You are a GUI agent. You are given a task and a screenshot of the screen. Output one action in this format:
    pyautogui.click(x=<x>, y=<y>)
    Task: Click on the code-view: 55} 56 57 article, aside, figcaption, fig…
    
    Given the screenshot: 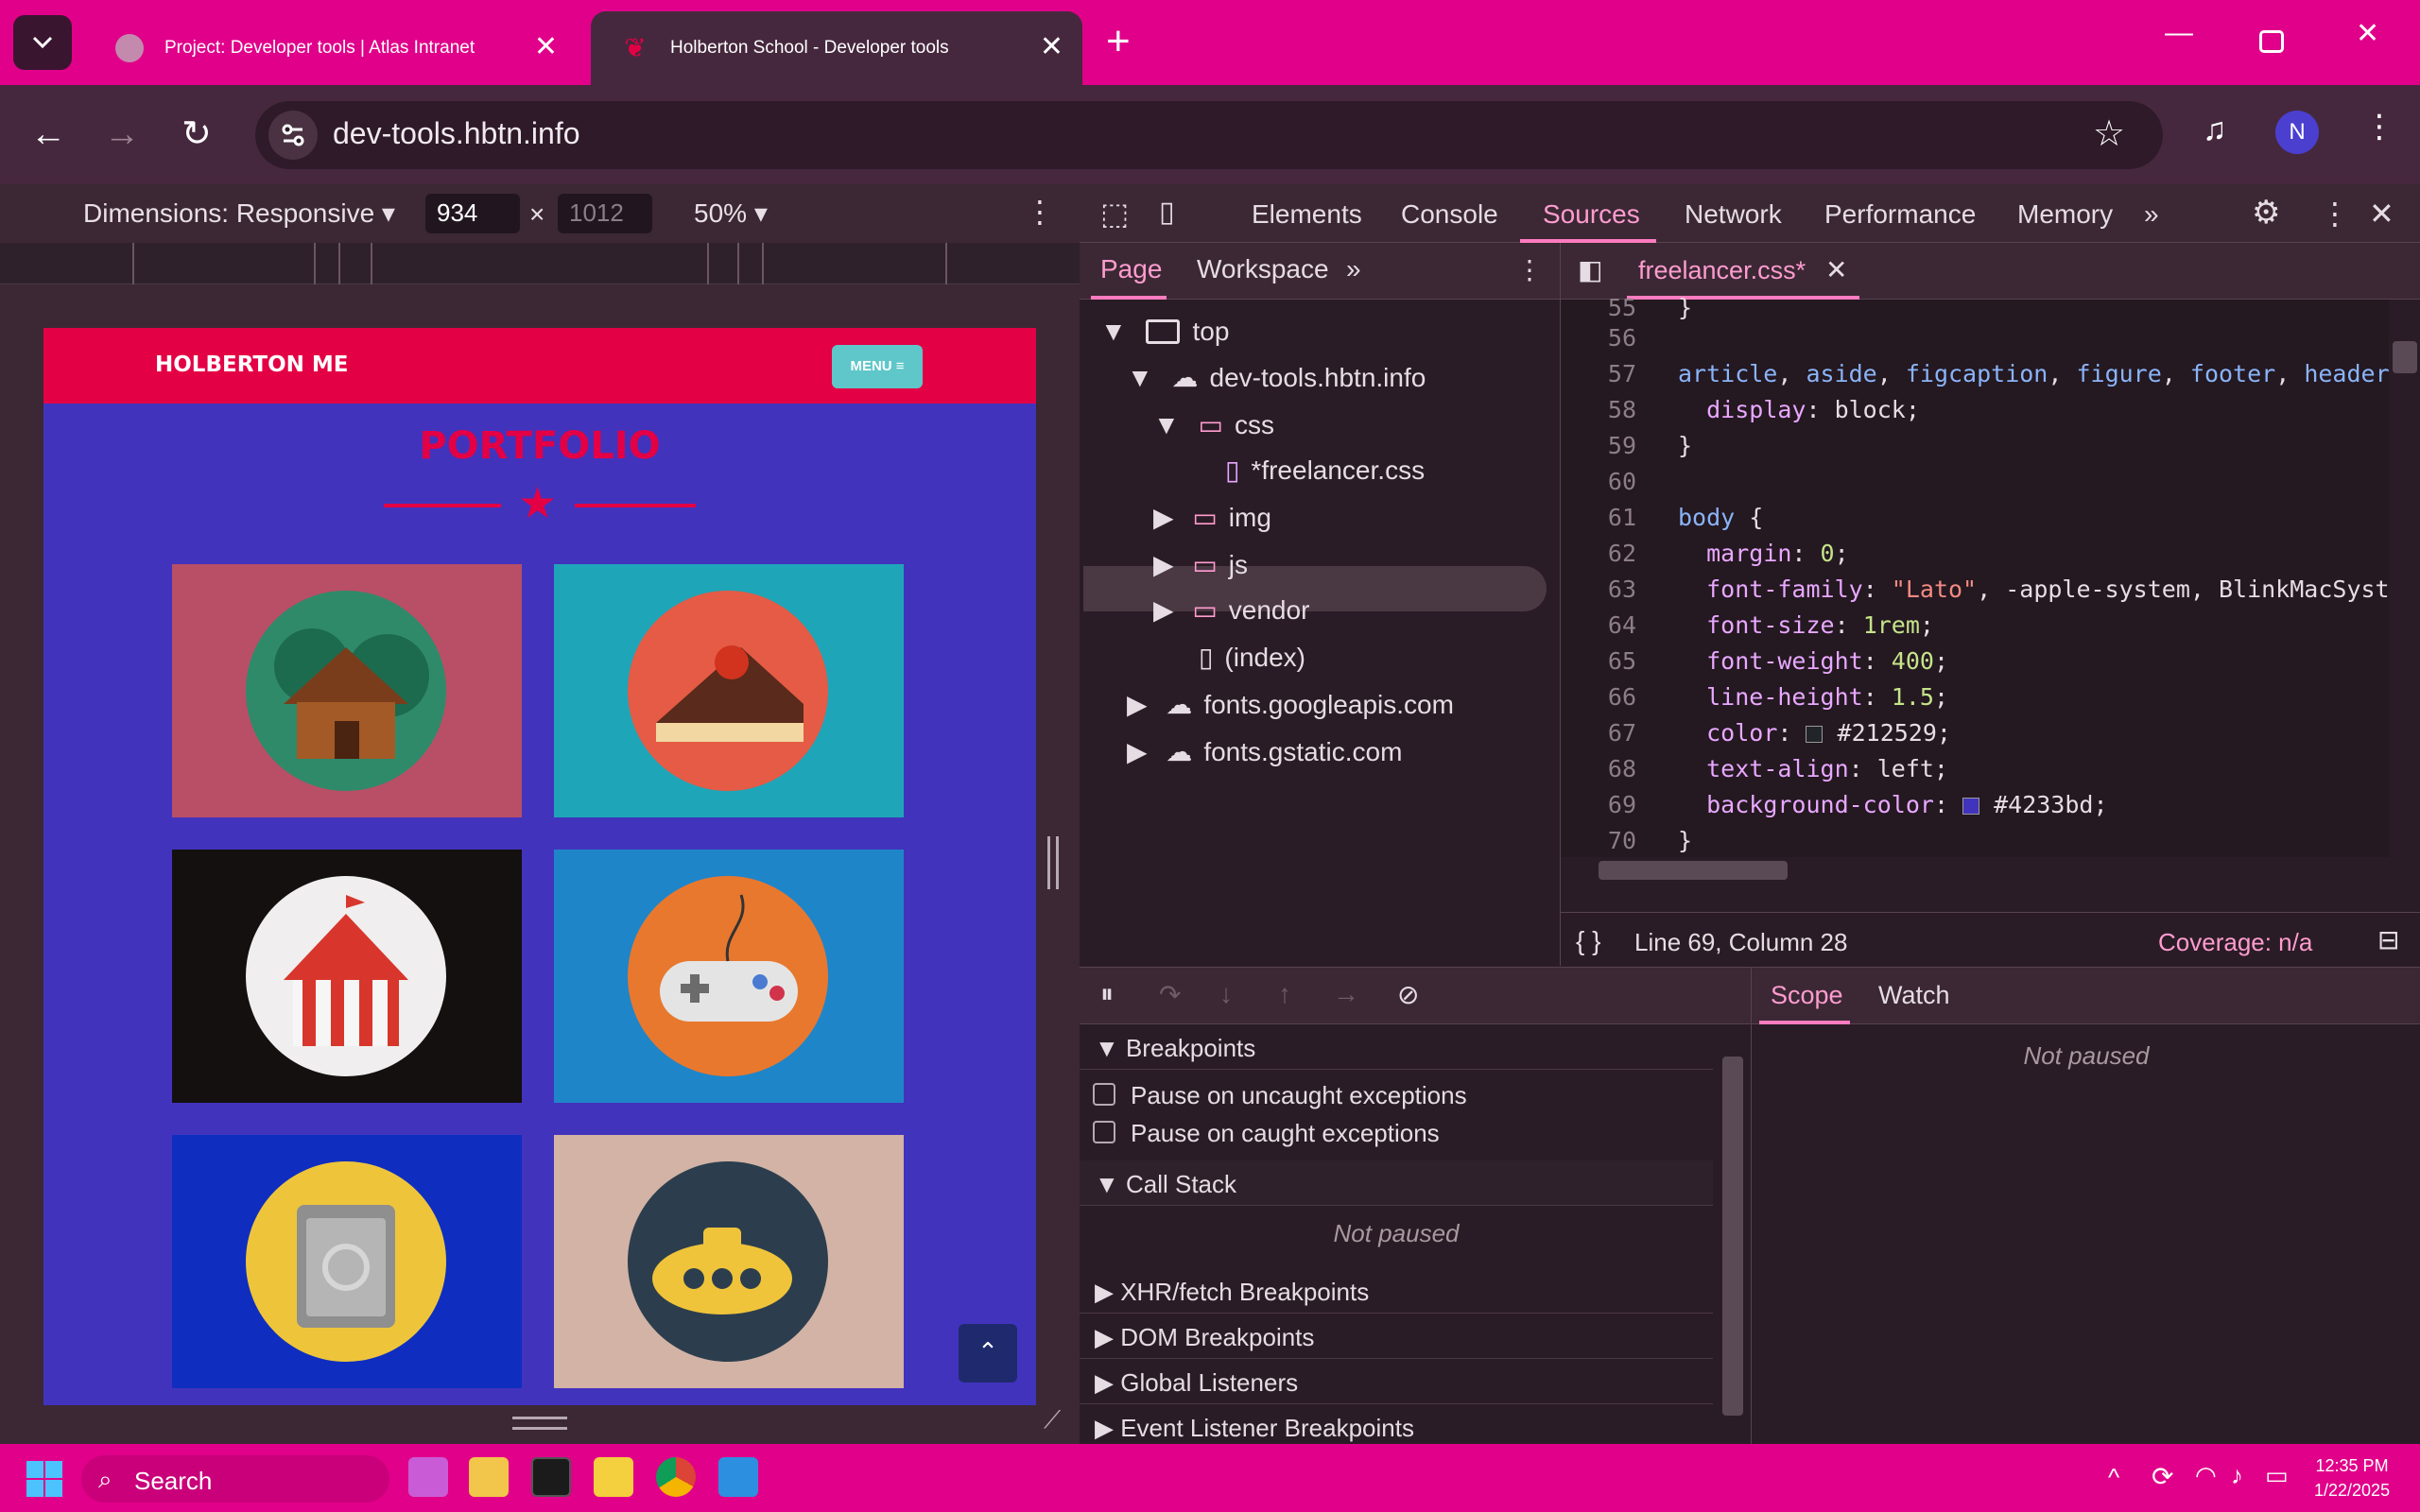 What is the action you would take?
    pyautogui.click(x=1975, y=575)
    